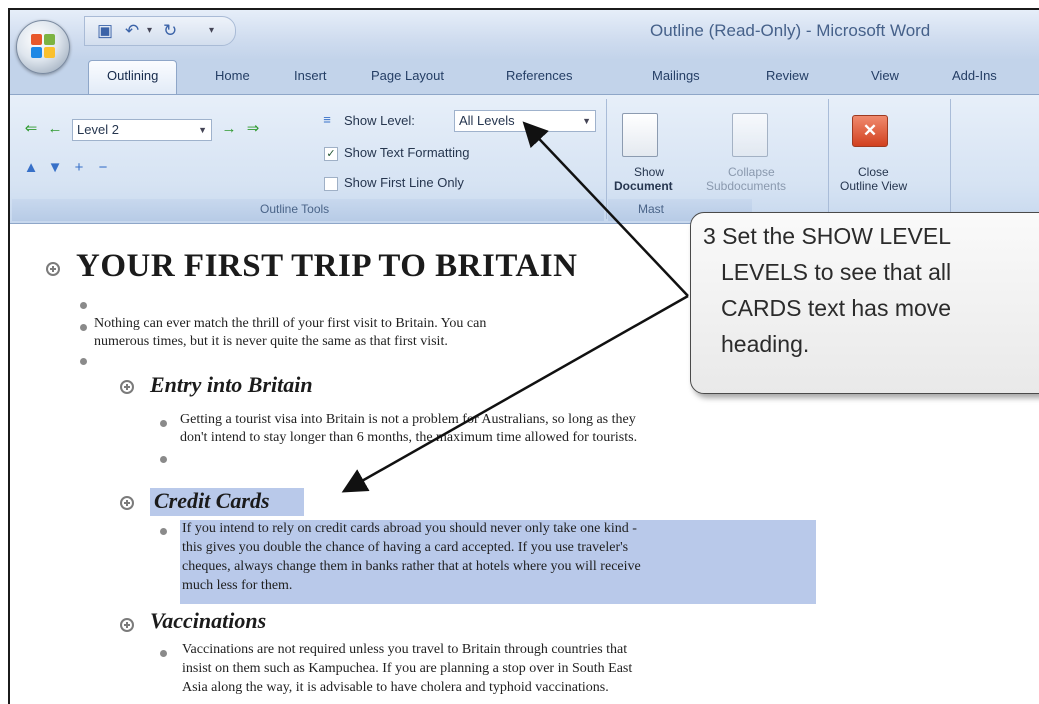 This screenshot has height=704, width=1039. Describe the element at coordinates (525, 121) in the screenshot. I see `show-level-select: All Levels ▼` at that location.